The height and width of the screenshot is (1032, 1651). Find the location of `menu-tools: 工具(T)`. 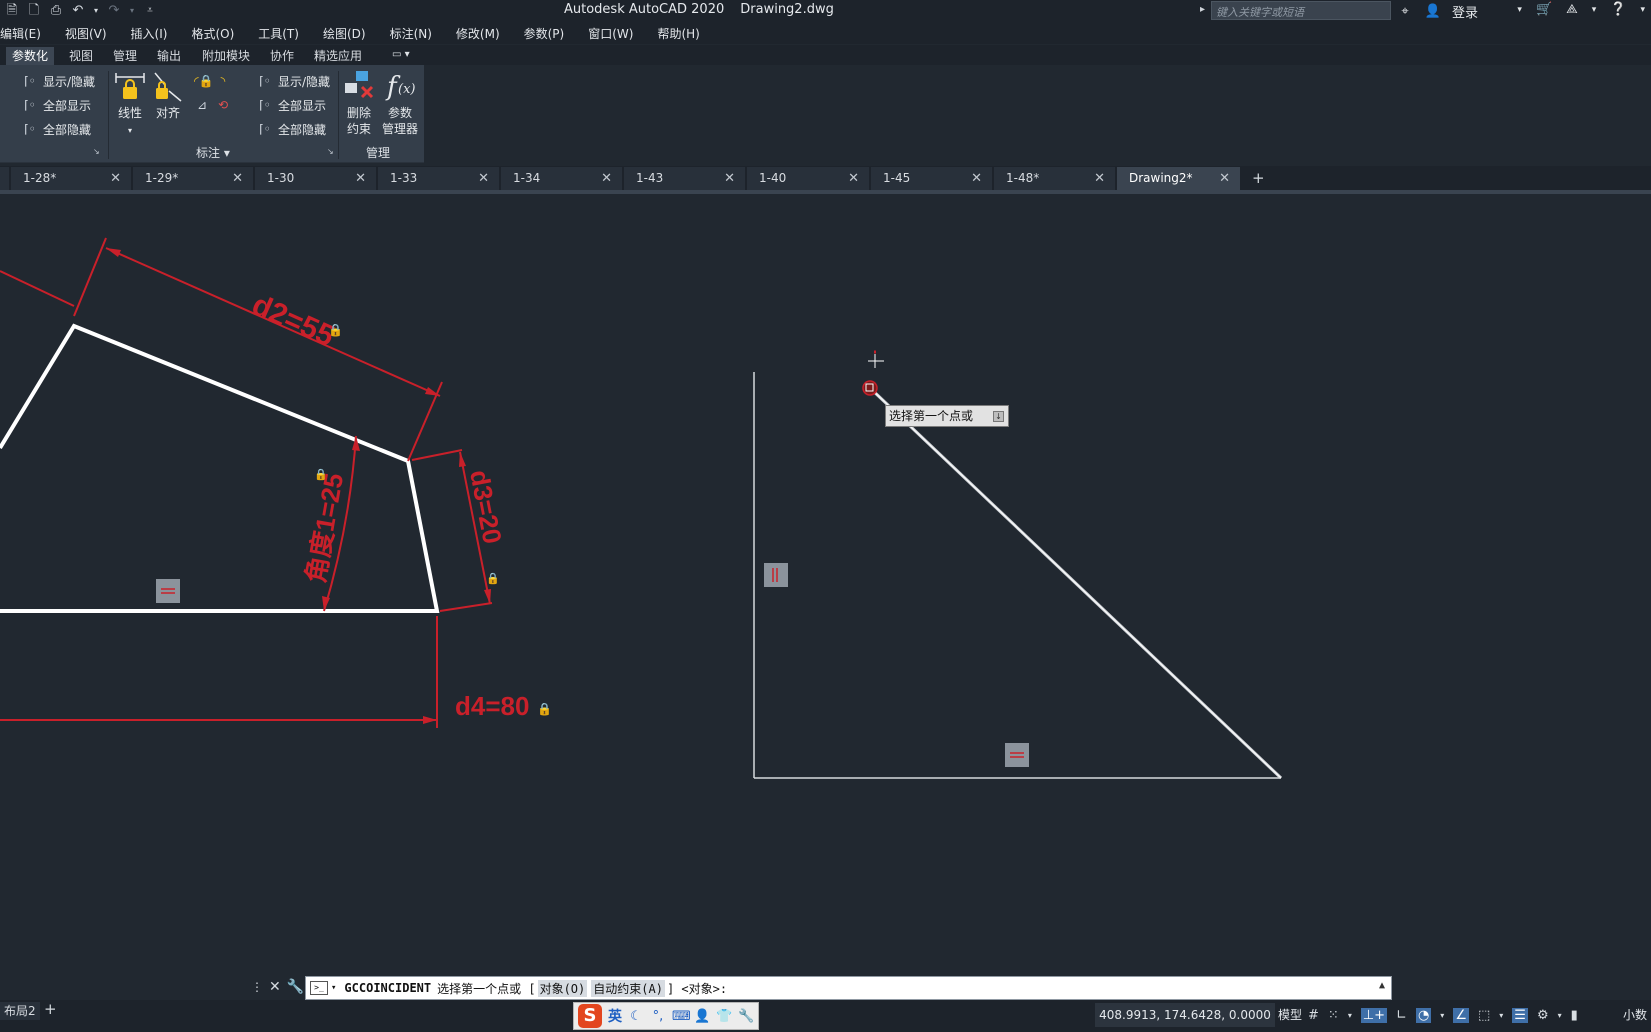

menu-tools: 工具(T) is located at coordinates (278, 33).